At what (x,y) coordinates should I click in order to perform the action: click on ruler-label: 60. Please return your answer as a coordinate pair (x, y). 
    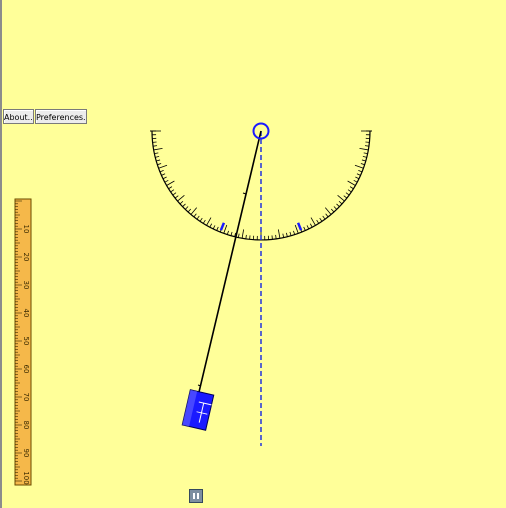
    Looking at the image, I should click on (26, 369).